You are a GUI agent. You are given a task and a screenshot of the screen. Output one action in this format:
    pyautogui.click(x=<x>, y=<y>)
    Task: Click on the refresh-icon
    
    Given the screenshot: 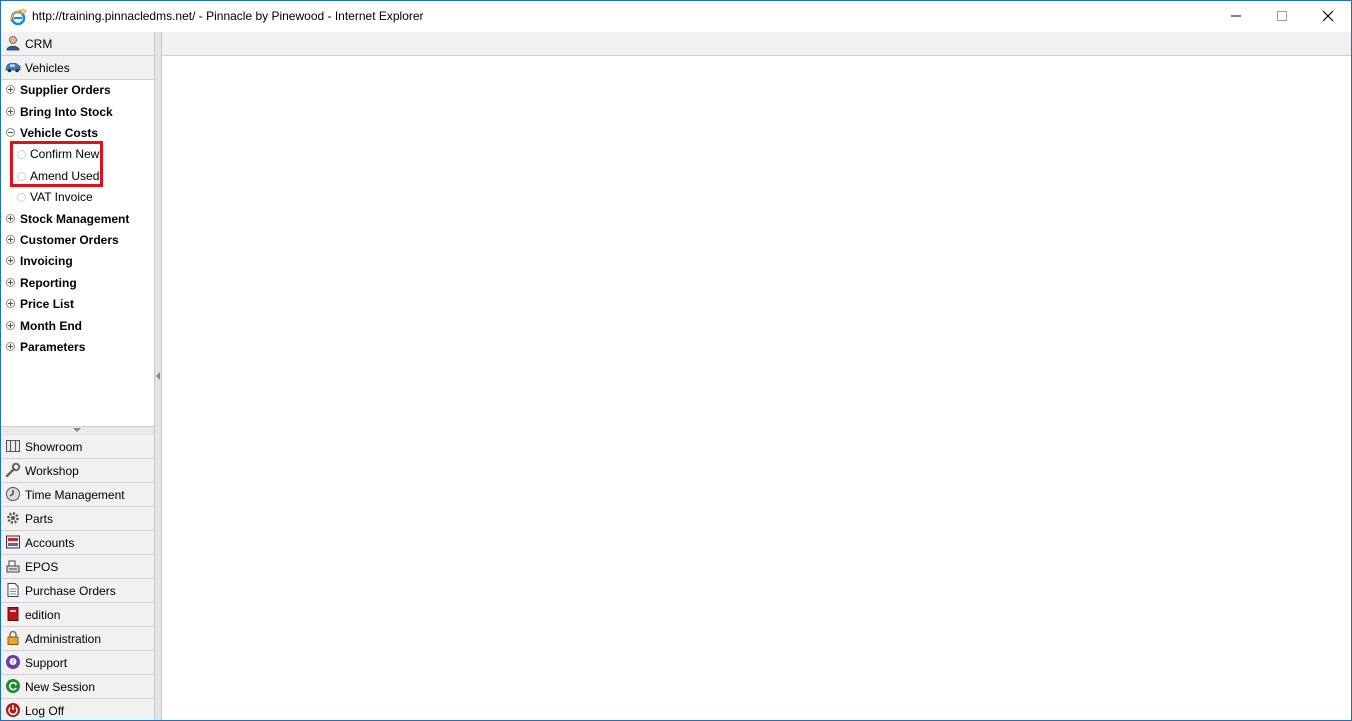 What is the action you would take?
    pyautogui.click(x=13, y=686)
    